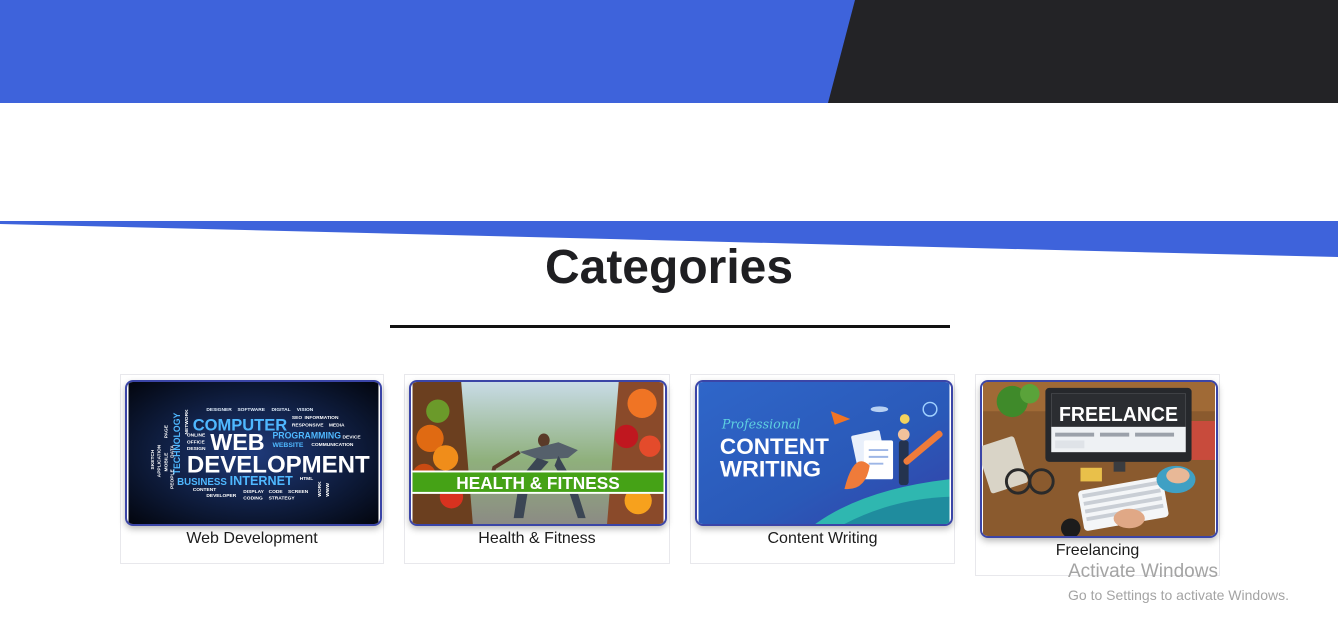 The image size is (1338, 630). What do you see at coordinates (761, 424) in the screenshot?
I see `svg-text: Professional` at bounding box center [761, 424].